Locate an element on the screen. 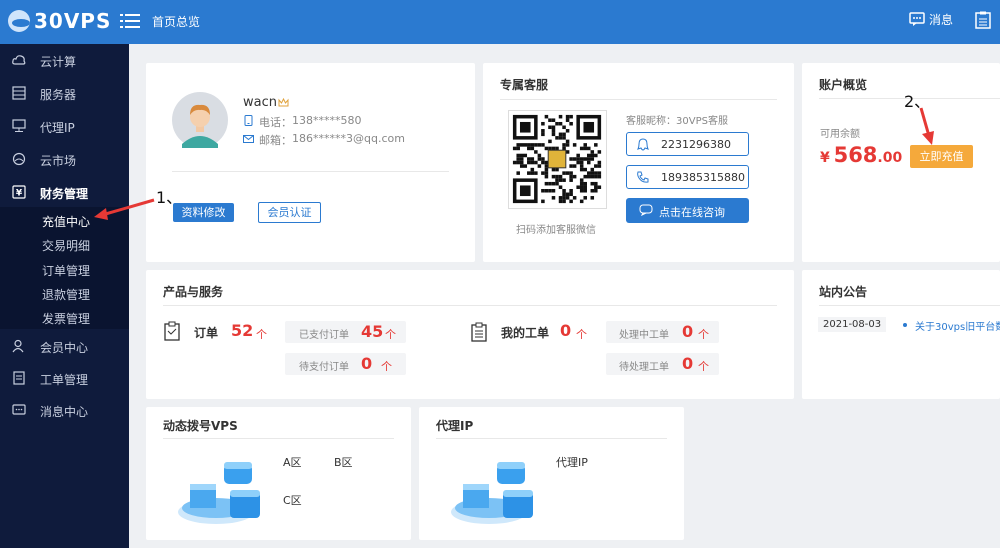 The width and height of the screenshot is (1000, 548). wechat-qr-code is located at coordinates (557, 159).